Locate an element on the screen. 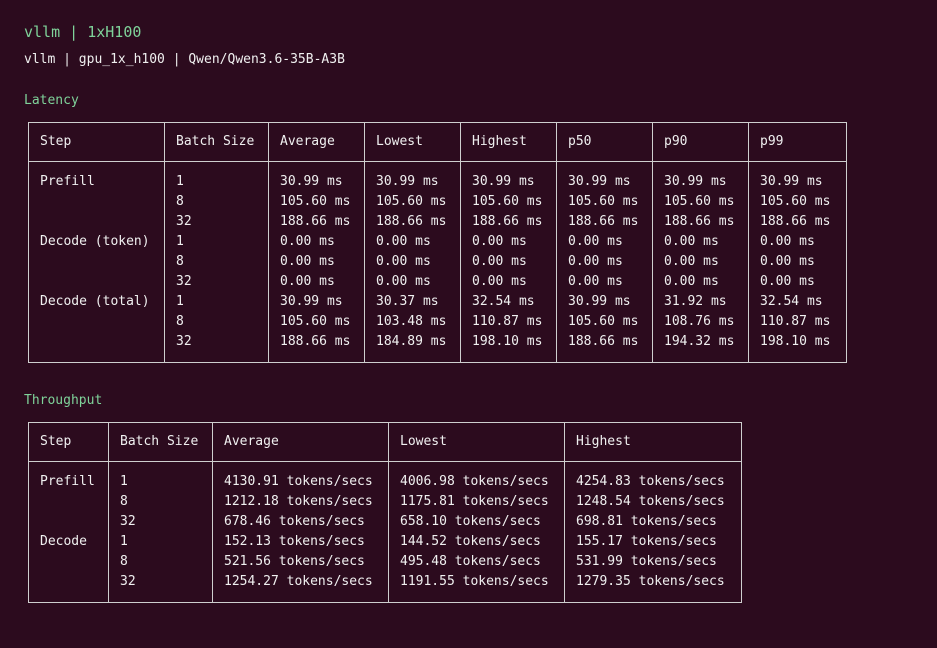 The width and height of the screenshot is (937, 648). table-cell: 194.32 ms is located at coordinates (700, 342).